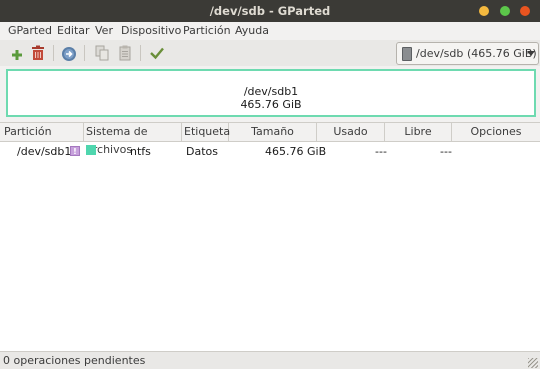 This screenshot has width=540, height=369. What do you see at coordinates (525, 11) in the screenshot?
I see `close-button` at bounding box center [525, 11].